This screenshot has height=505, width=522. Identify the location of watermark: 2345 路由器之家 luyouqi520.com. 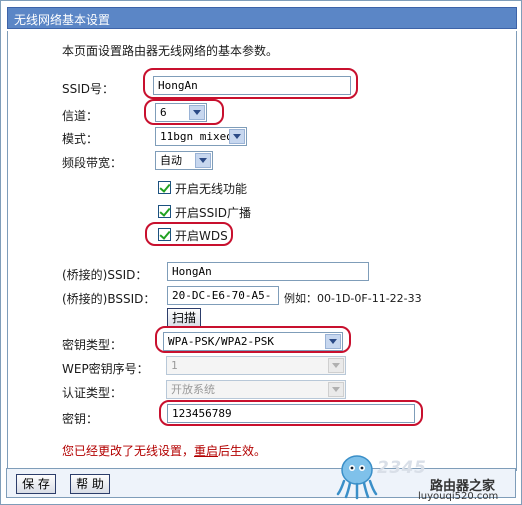
(425, 475).